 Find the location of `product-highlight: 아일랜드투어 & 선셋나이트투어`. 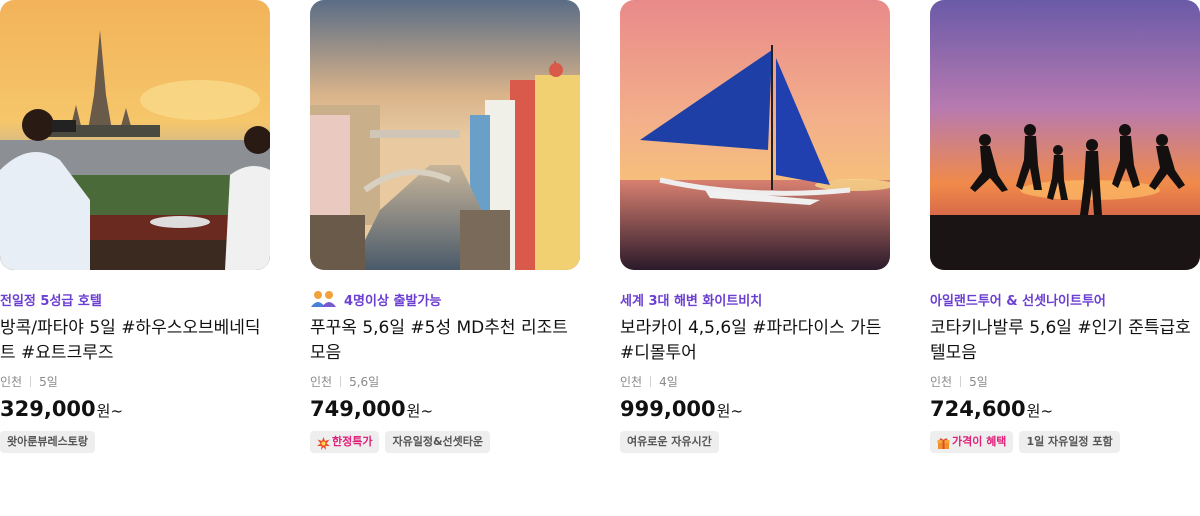

product-highlight: 아일랜드투어 & 선셋나이트투어 is located at coordinates (1018, 301).